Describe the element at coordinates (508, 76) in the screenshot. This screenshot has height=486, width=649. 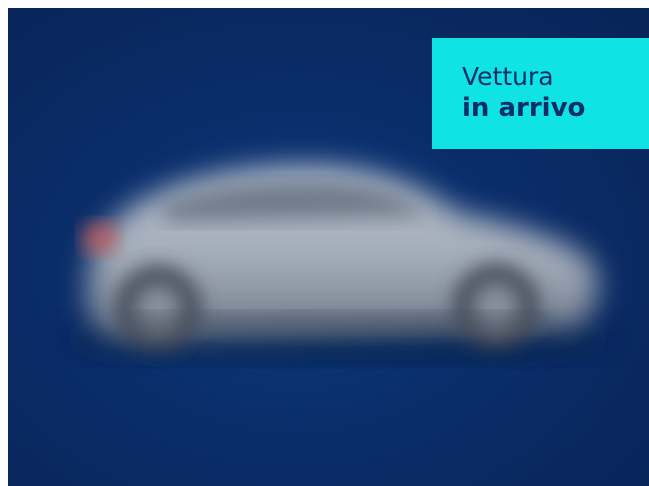
I see `badge-label-line1: Vettura` at that location.